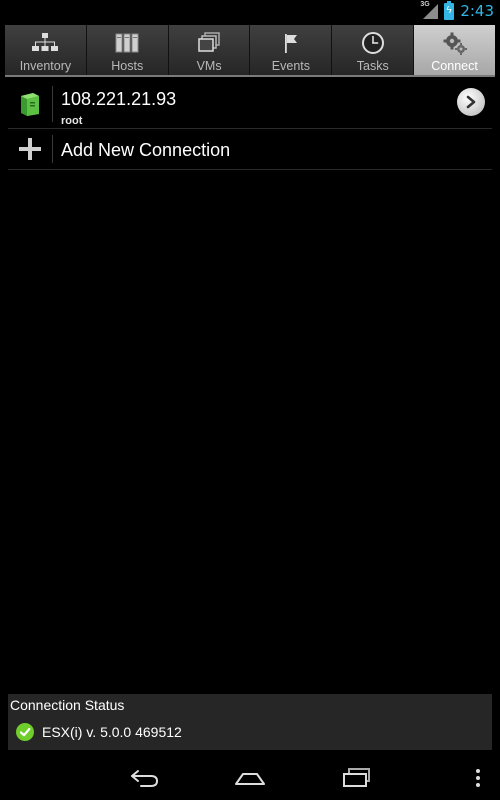  What do you see at coordinates (250, 11) in the screenshot?
I see `status-bar: 3G ϟ 2:43` at bounding box center [250, 11].